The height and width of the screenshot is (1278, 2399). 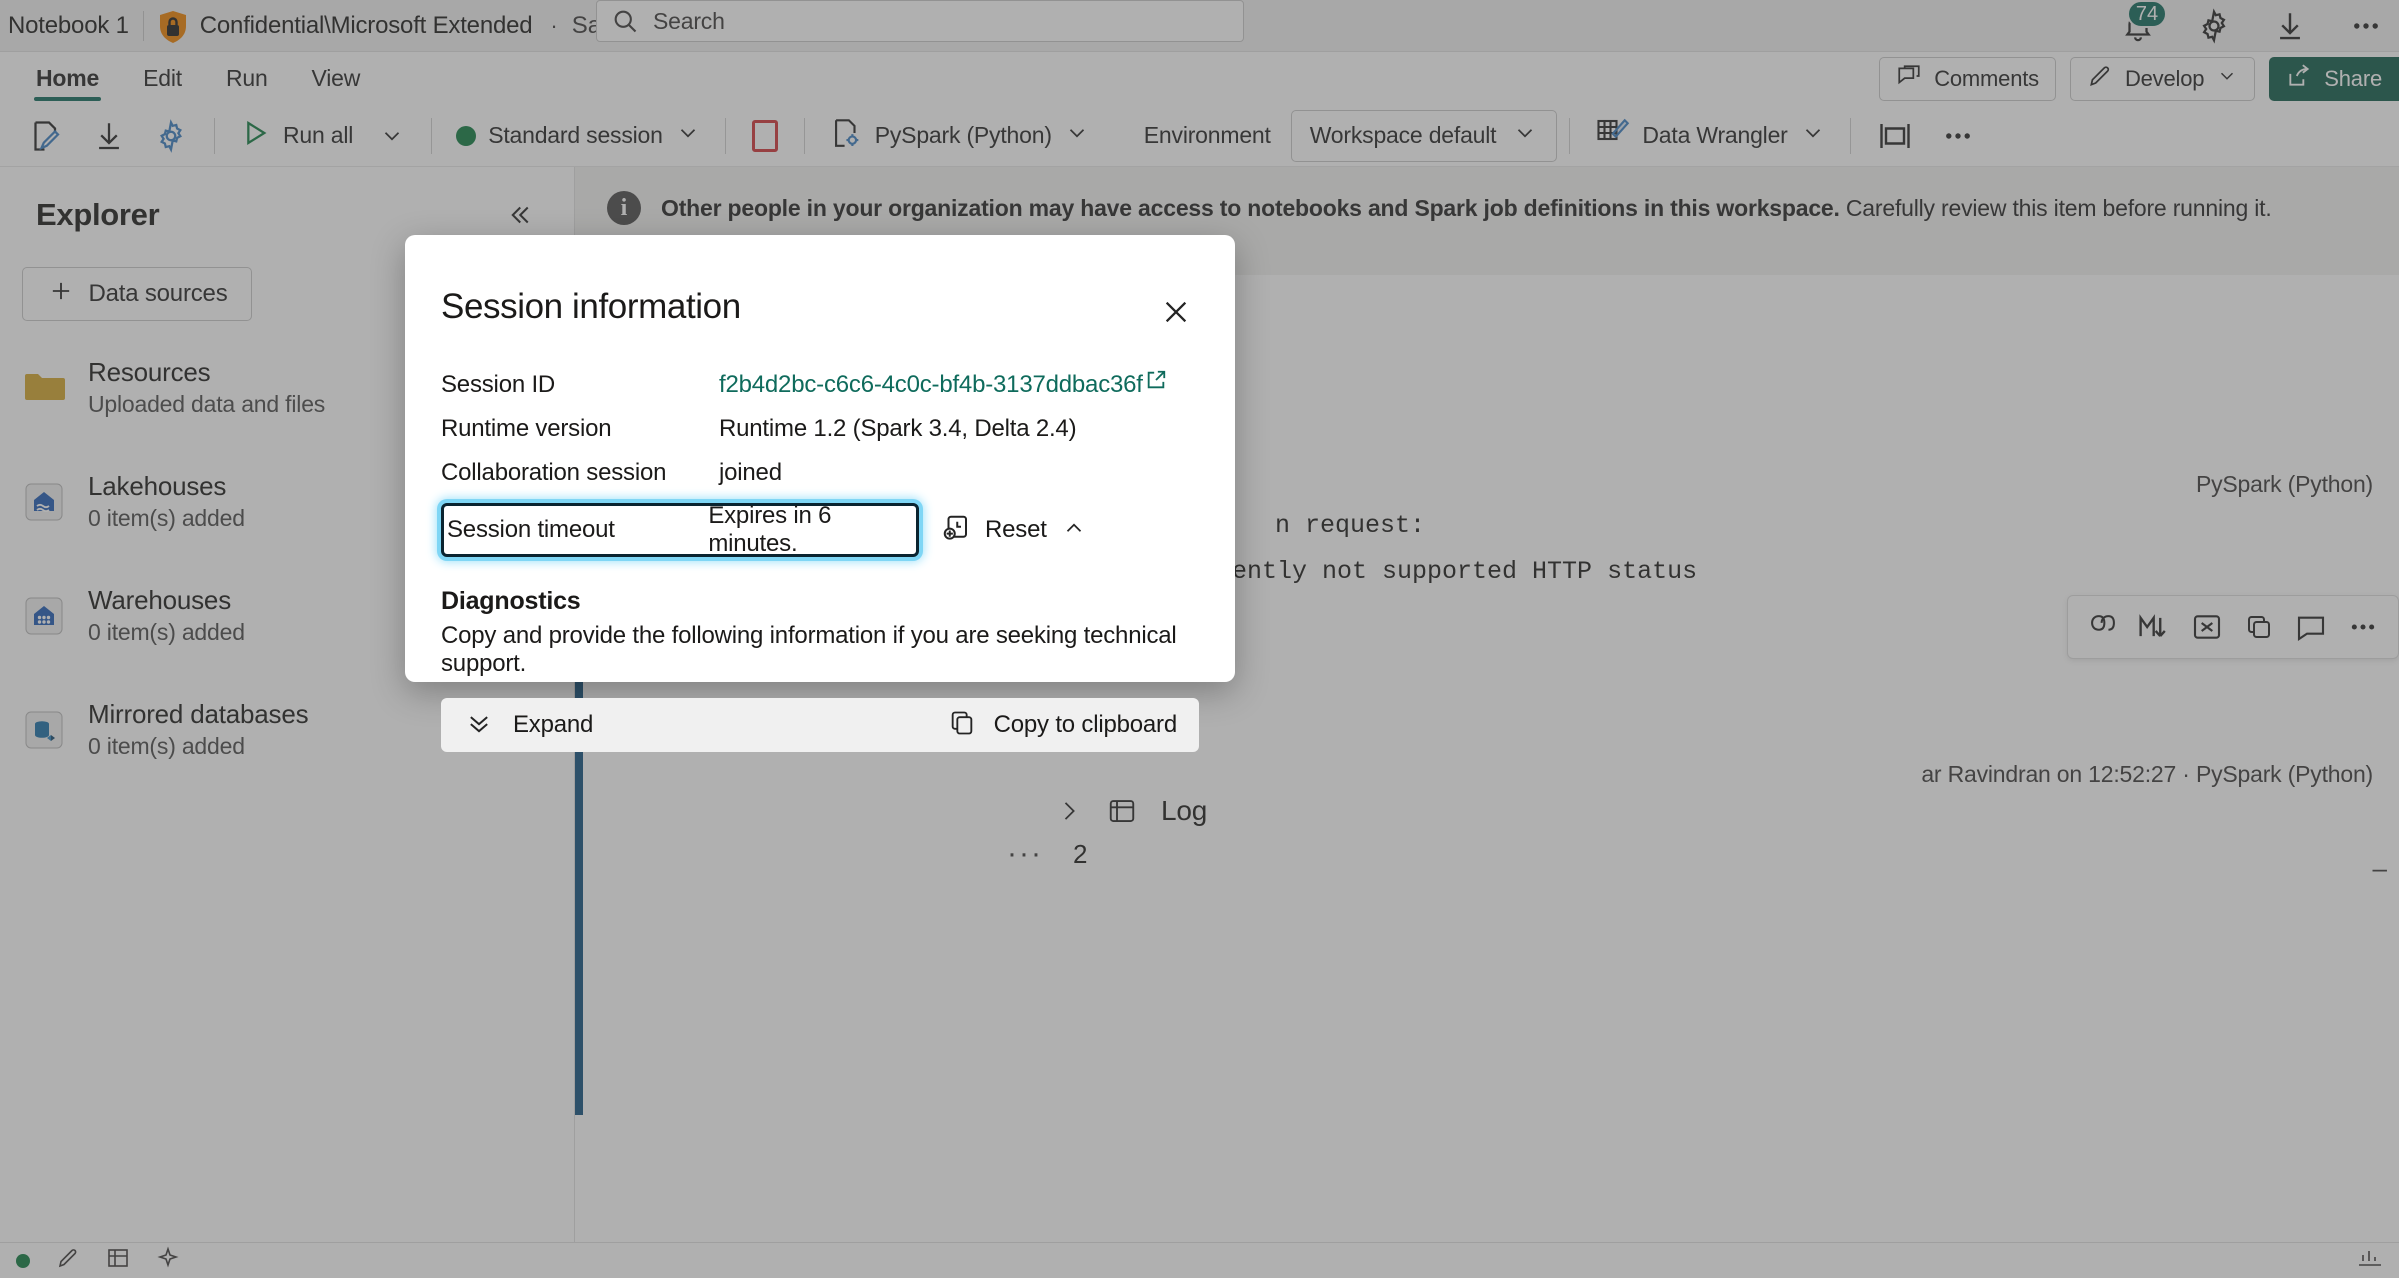 I want to click on reset-clock-icon, so click(x=956, y=530).